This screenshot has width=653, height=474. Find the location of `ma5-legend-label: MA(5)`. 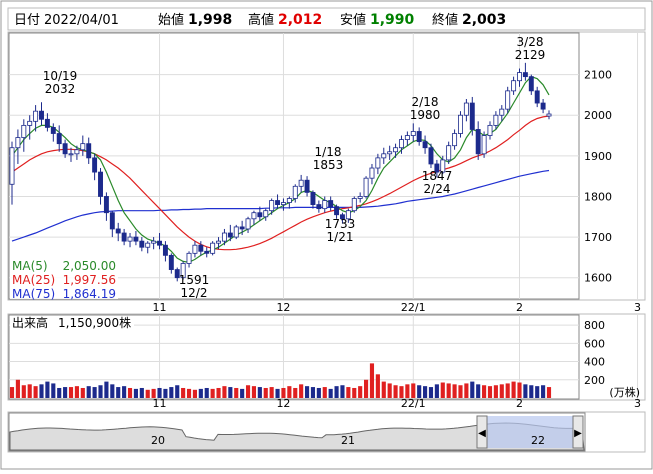

ma5-legend-label: MA(5) is located at coordinates (30, 266).